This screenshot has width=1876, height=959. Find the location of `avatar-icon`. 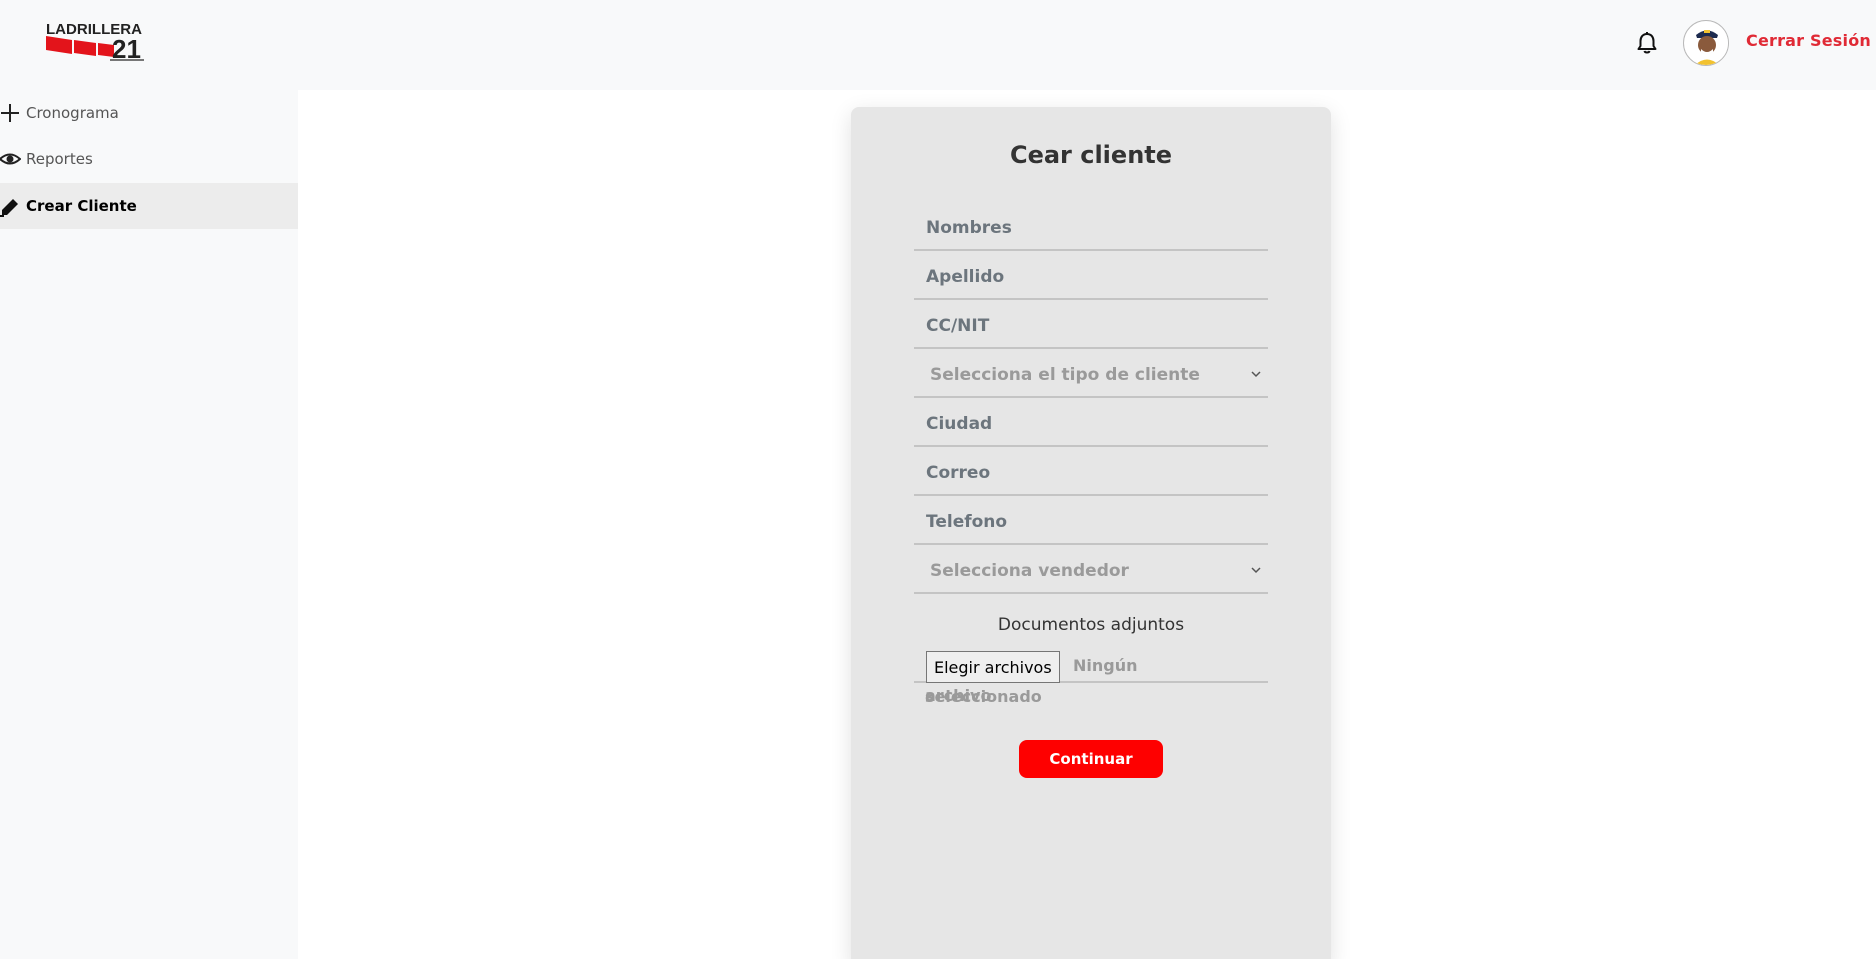

avatar-icon is located at coordinates (1706, 43).